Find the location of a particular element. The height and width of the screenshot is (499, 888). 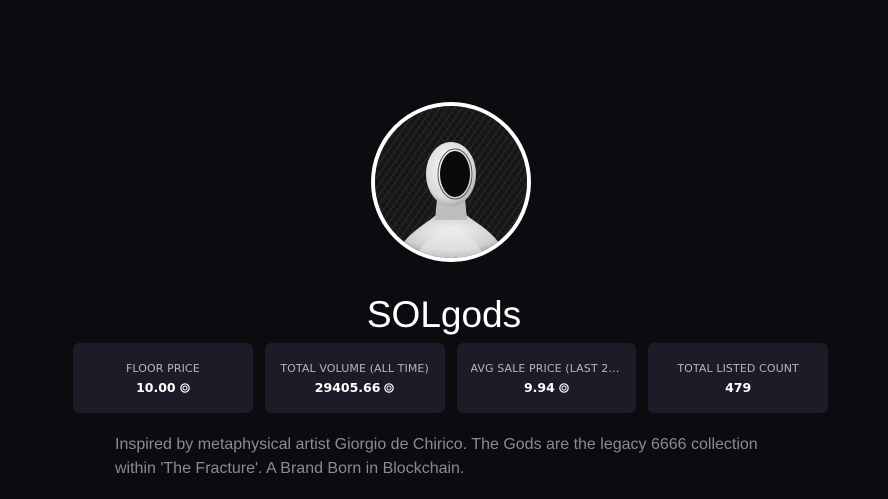

stat-value-row: 9.94 is located at coordinates (546, 388).